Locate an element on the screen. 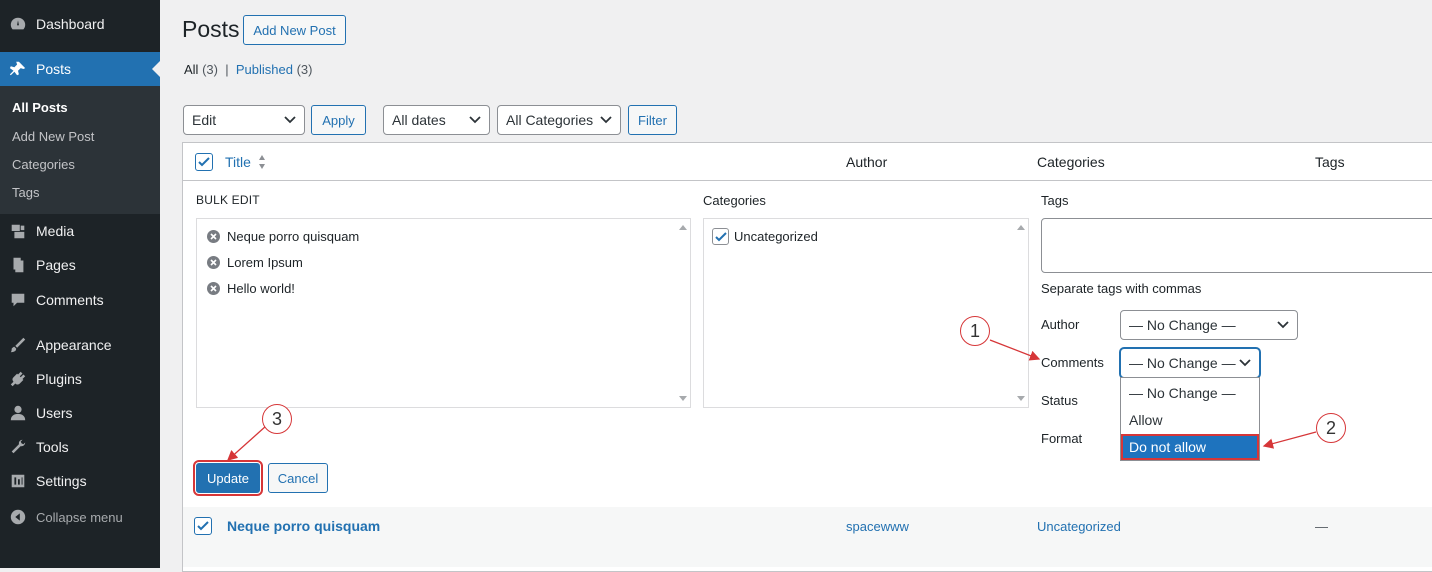 The image size is (1432, 572). column-tags: Tags is located at coordinates (1330, 162).